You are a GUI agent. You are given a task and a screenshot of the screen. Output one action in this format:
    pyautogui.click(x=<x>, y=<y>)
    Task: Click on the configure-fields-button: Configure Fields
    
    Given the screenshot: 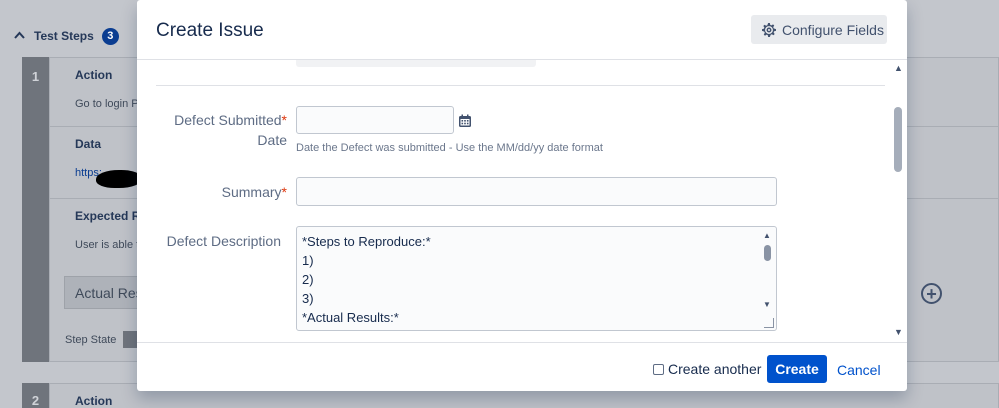 What is the action you would take?
    pyautogui.click(x=819, y=29)
    